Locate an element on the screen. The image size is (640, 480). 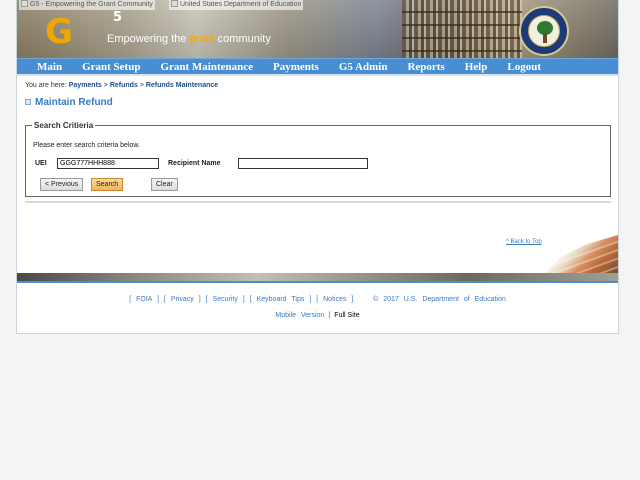
nav-payments: Payments is located at coordinates (296, 67).